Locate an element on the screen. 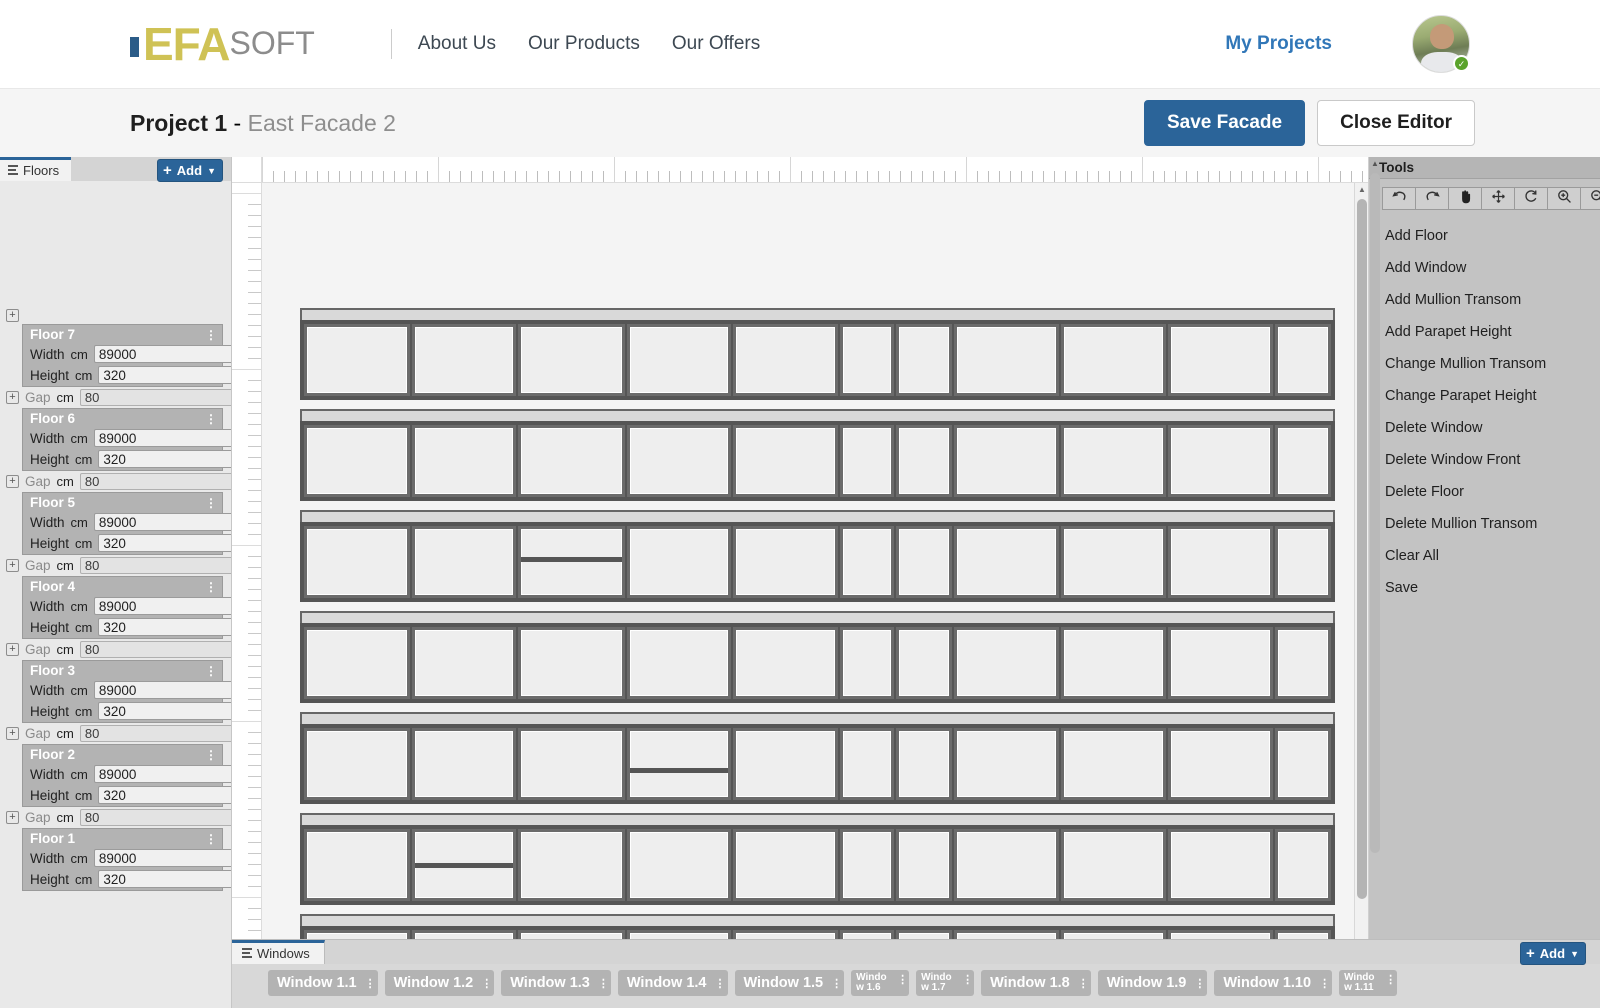  window-chip: Window 1.5 ⋮ is located at coordinates (789, 983).